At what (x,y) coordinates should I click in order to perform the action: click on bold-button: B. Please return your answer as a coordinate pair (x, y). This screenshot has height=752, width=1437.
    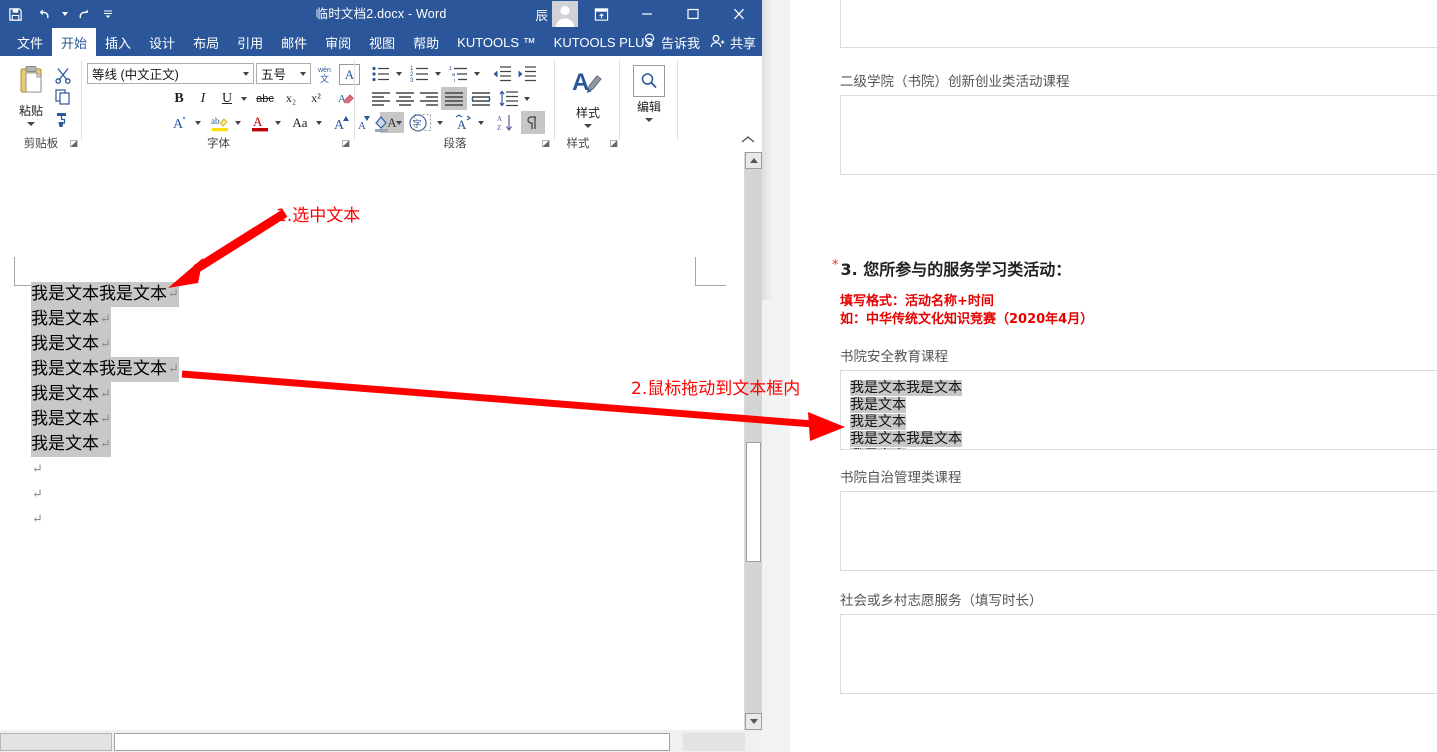
    Looking at the image, I should click on (179, 98).